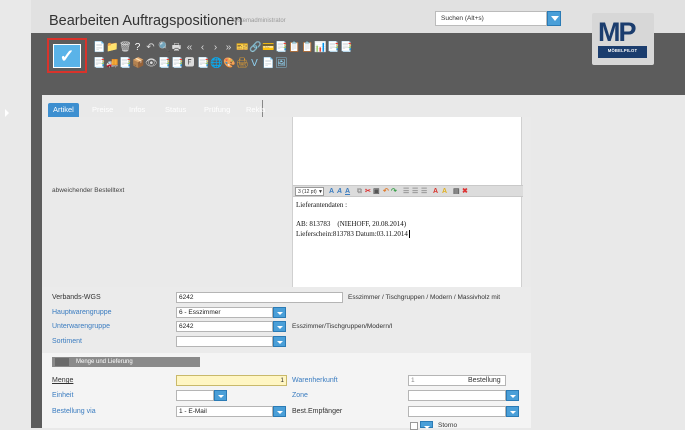 Image resolution: width=685 pixels, height=430 pixels. I want to click on einheit-label: Einheit, so click(63, 395).